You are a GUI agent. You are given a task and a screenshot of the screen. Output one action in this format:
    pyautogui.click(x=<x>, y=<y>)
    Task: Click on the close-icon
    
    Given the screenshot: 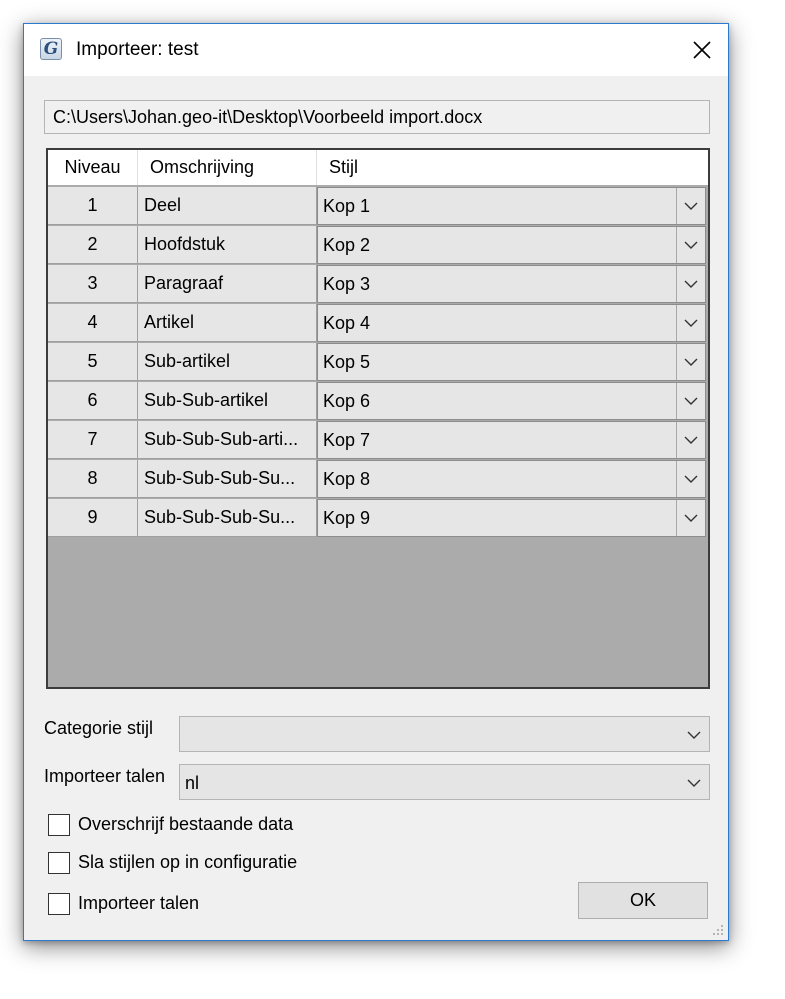 What is the action you would take?
    pyautogui.click(x=702, y=50)
    